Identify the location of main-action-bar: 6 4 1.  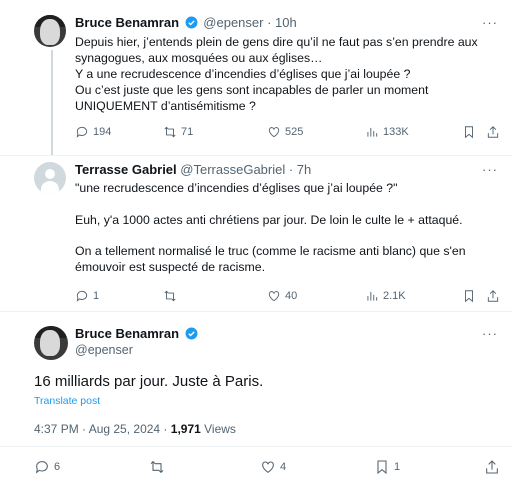
(269, 470).